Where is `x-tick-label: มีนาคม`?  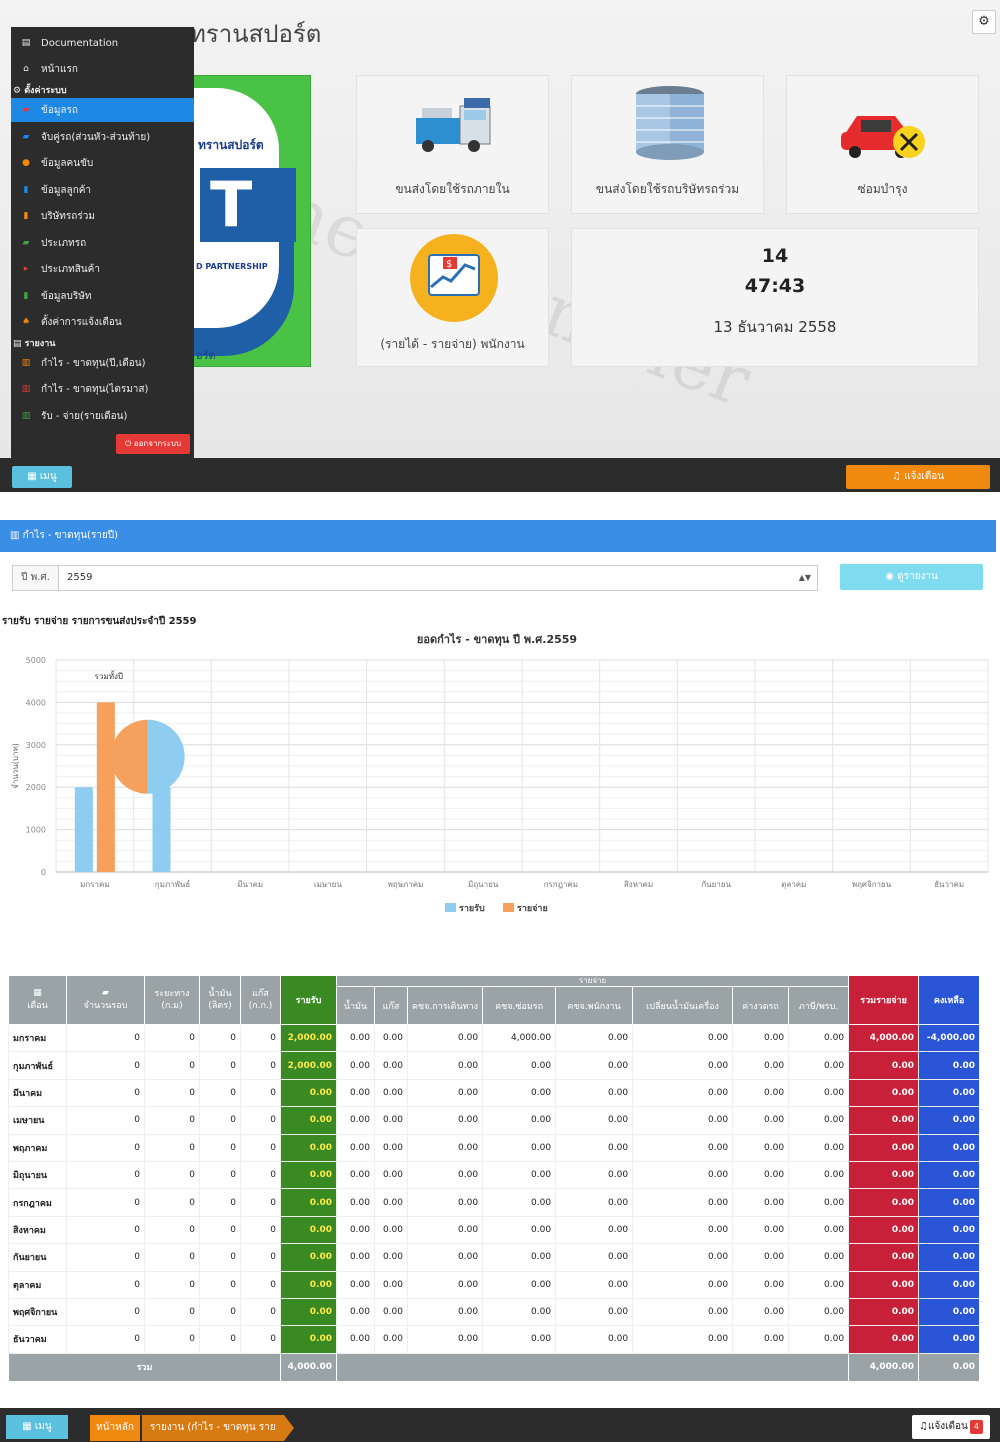
x-tick-label: มีนาคม is located at coordinates (250, 884).